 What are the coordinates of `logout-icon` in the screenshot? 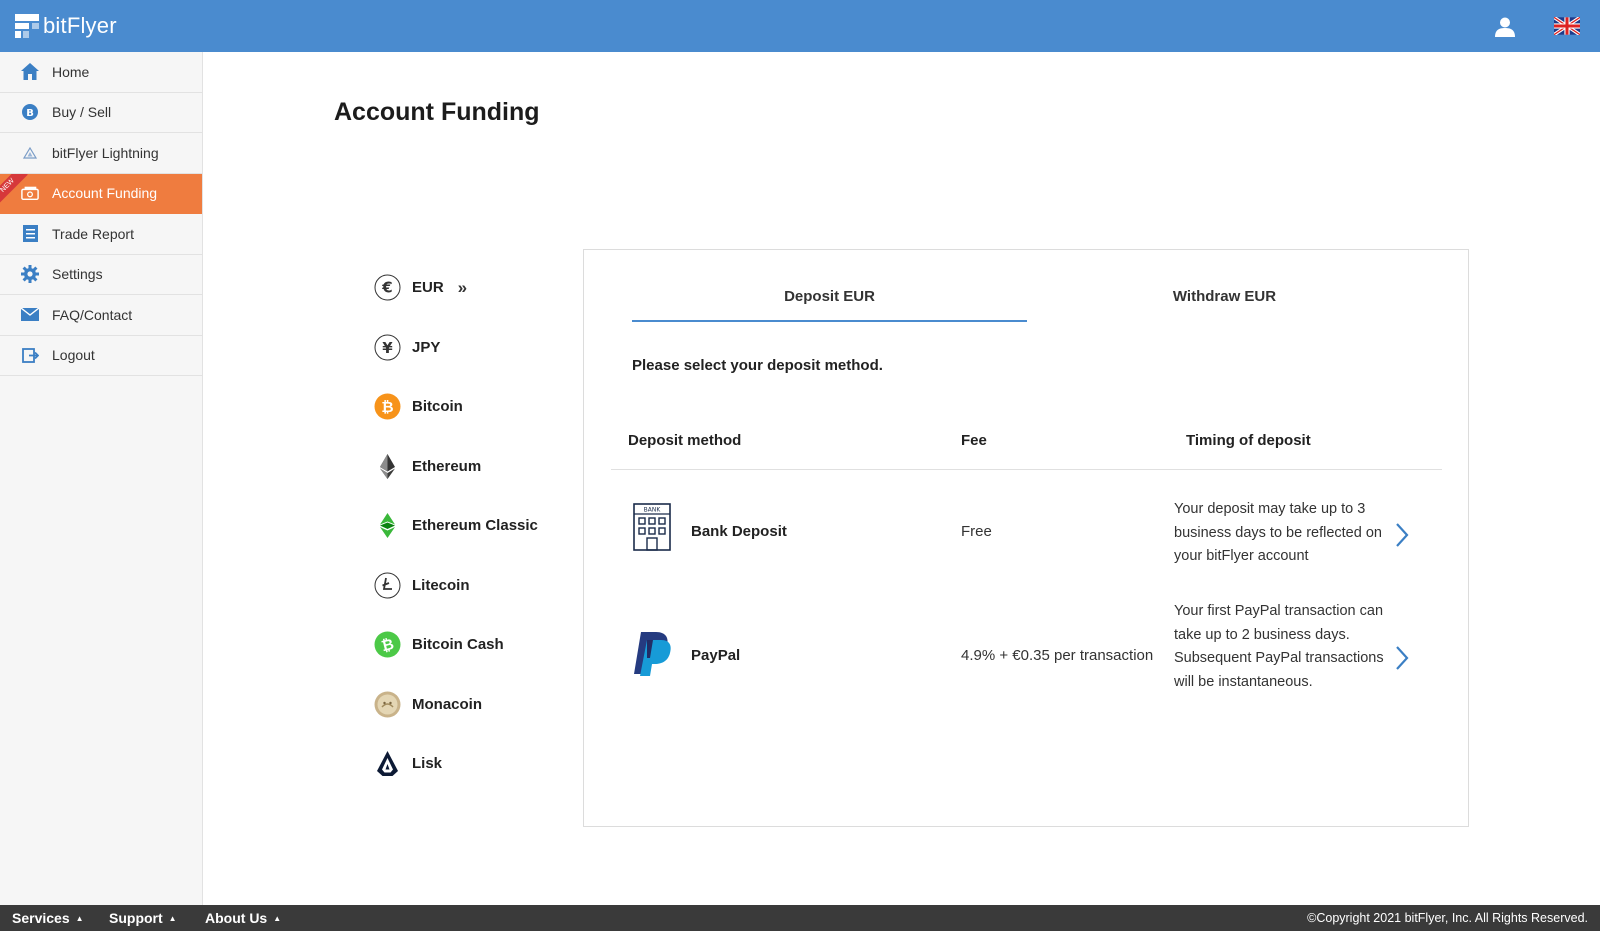 It's located at (30, 355).